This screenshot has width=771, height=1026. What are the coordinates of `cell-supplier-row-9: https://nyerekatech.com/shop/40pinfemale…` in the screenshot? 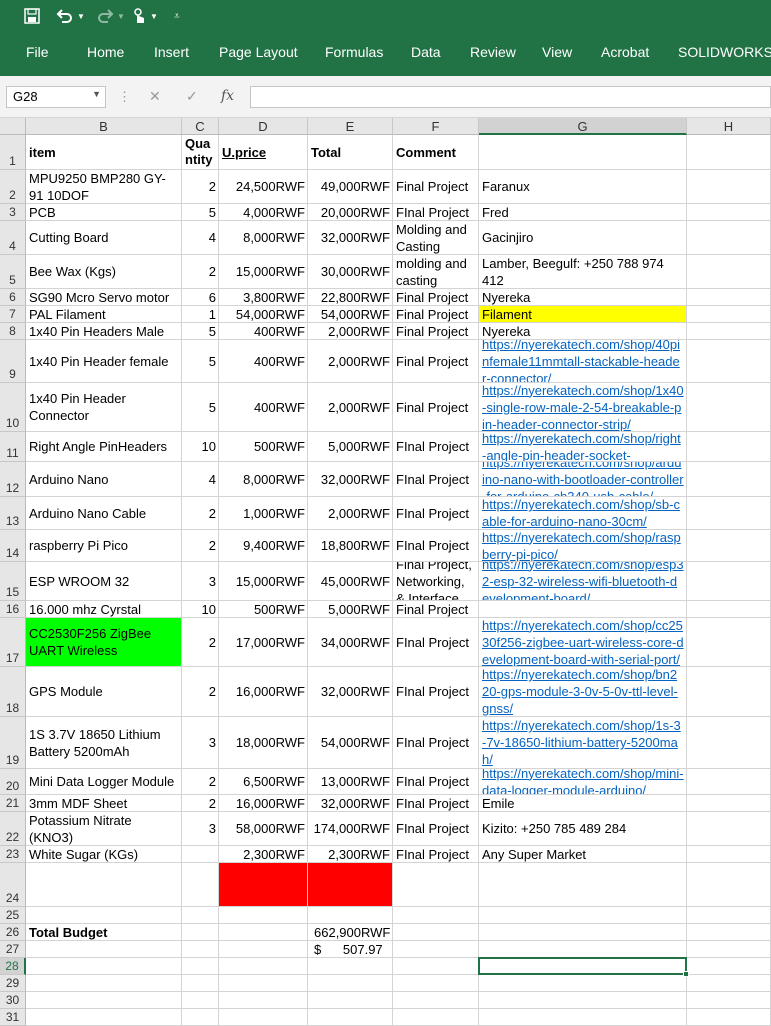 It's located at (583, 361).